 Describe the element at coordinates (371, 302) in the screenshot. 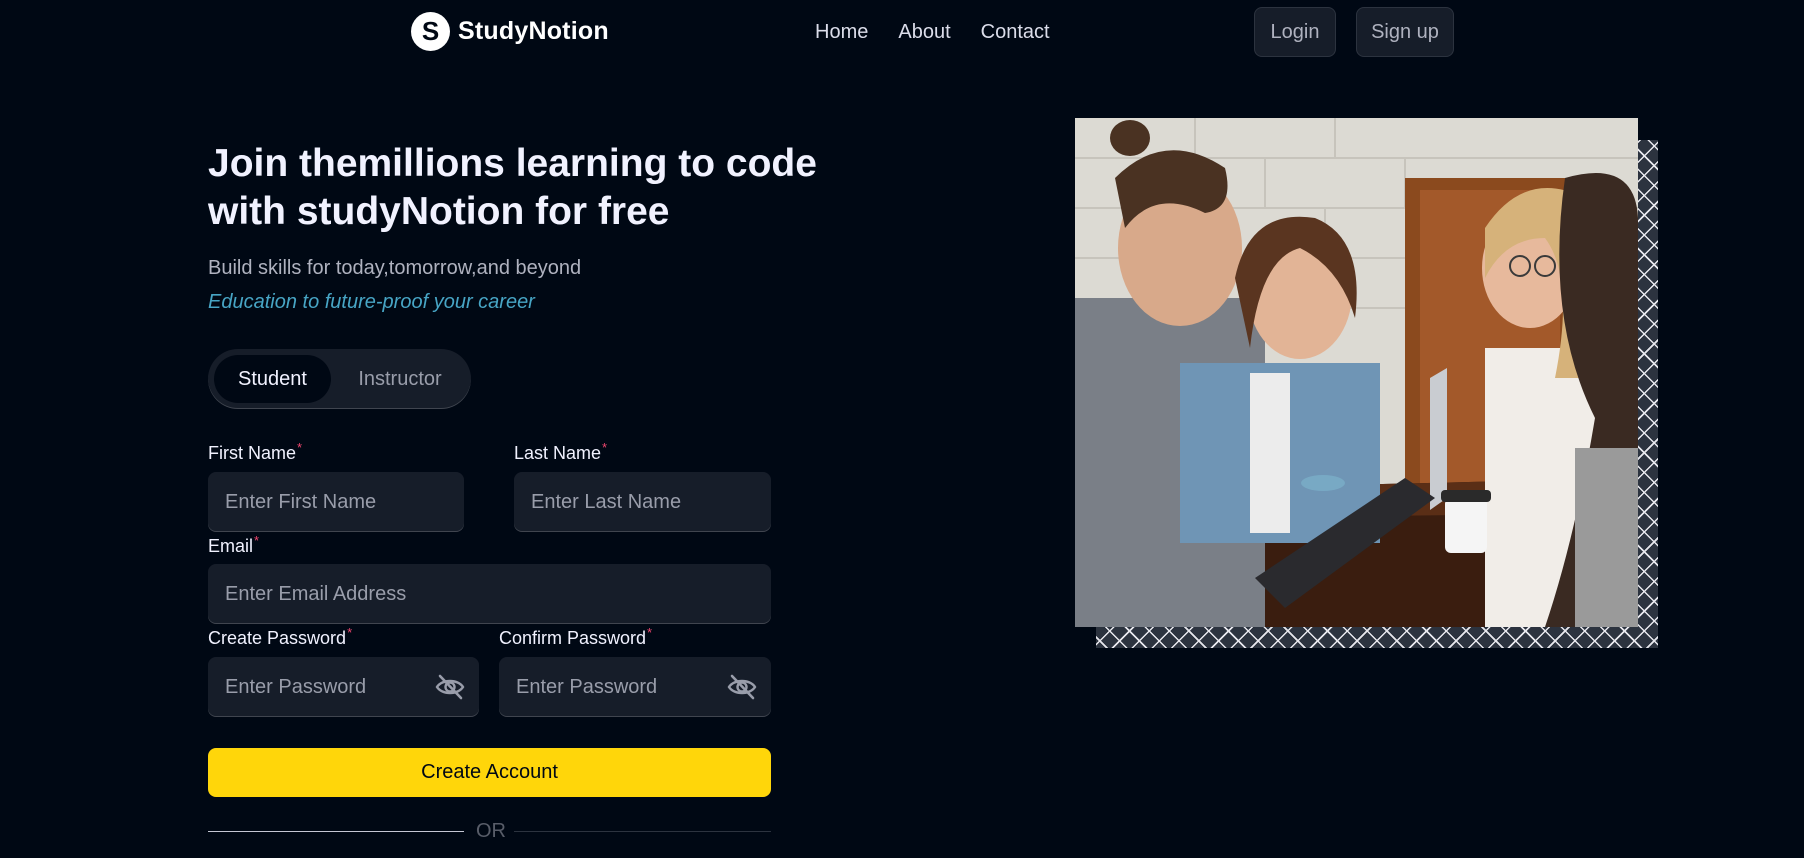

I see `page-tagline: Education to future-proof your career` at that location.